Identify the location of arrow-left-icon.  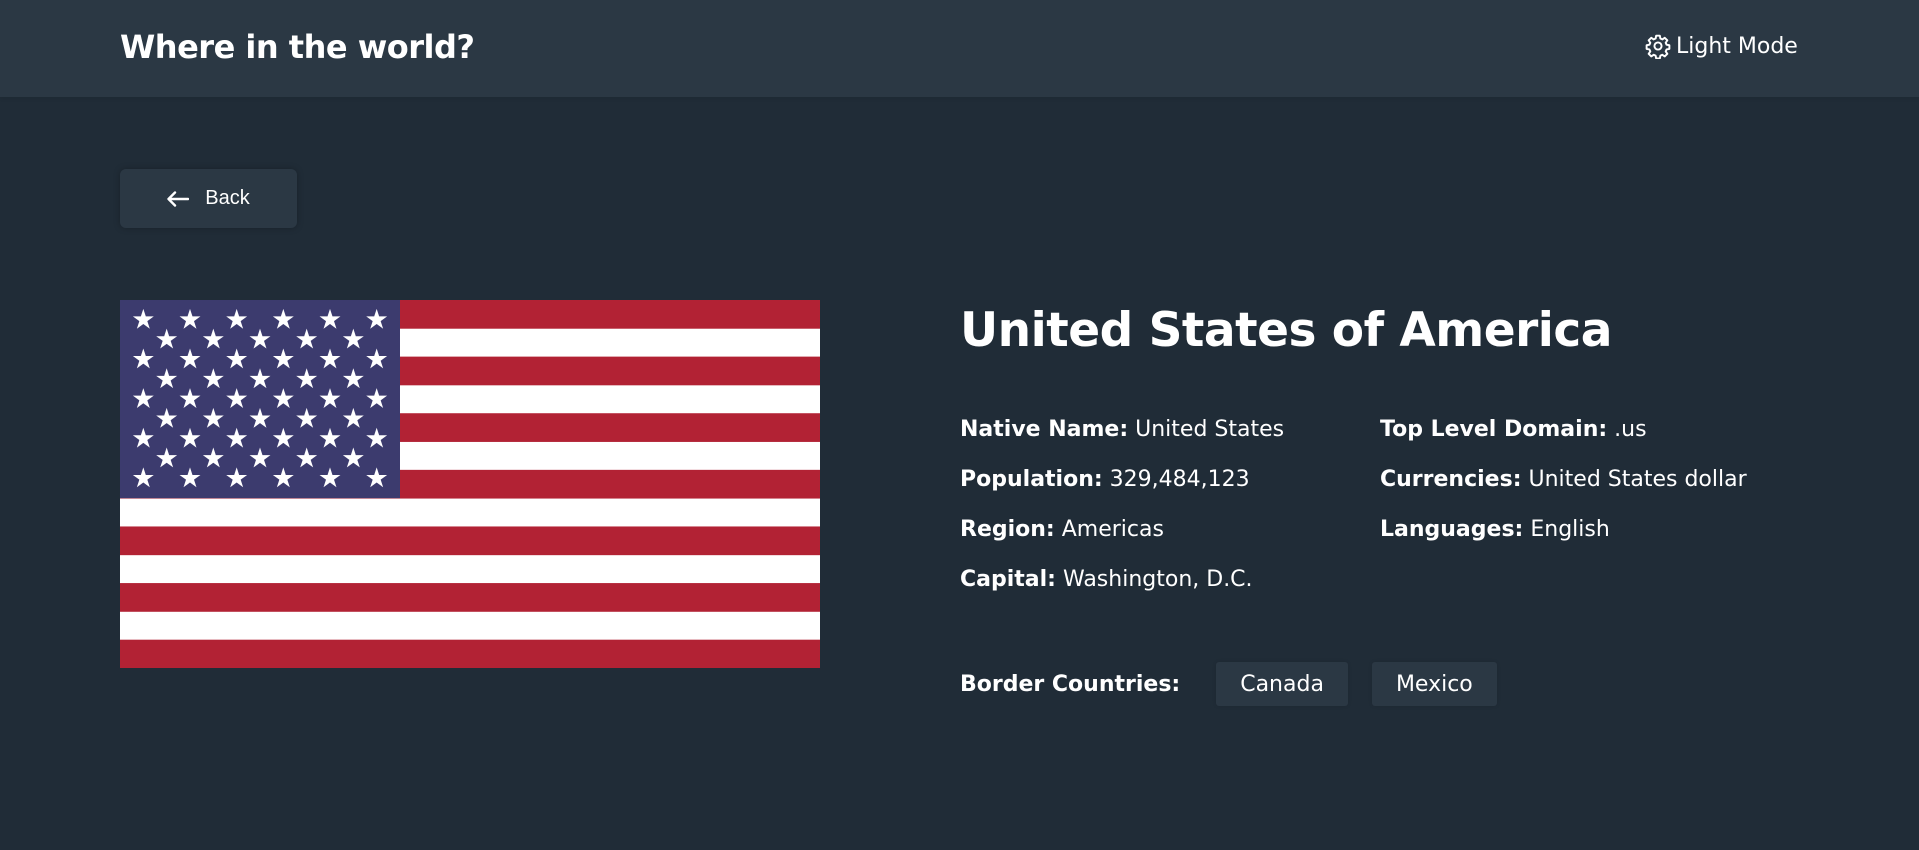
(178, 198).